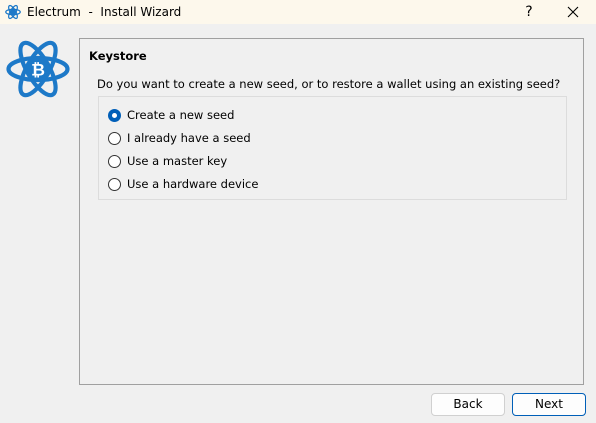 Image resolution: width=596 pixels, height=423 pixels. I want to click on option-label: Use a hardware device, so click(193, 184).